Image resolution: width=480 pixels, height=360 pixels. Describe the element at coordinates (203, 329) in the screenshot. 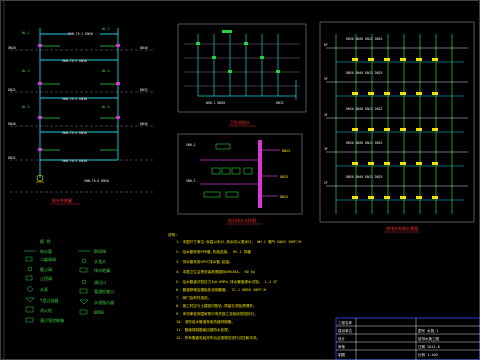

I see `note-line: 11. 管道穿越屋面应做防水处理。` at that location.